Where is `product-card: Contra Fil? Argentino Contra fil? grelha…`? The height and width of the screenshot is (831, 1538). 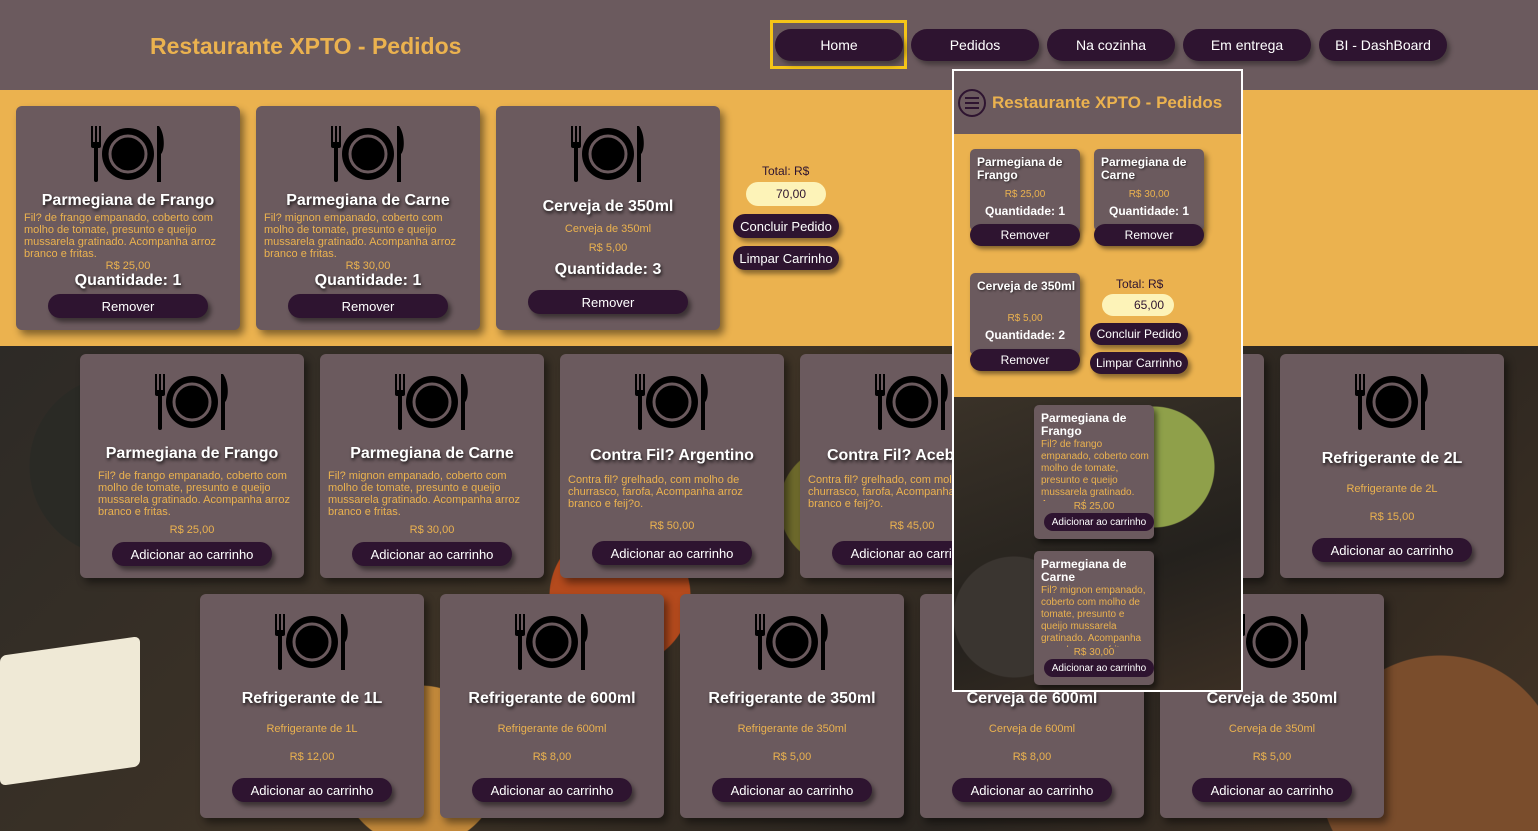
product-card: Contra Fil? Argentino Contra fil? grelha… is located at coordinates (672, 466).